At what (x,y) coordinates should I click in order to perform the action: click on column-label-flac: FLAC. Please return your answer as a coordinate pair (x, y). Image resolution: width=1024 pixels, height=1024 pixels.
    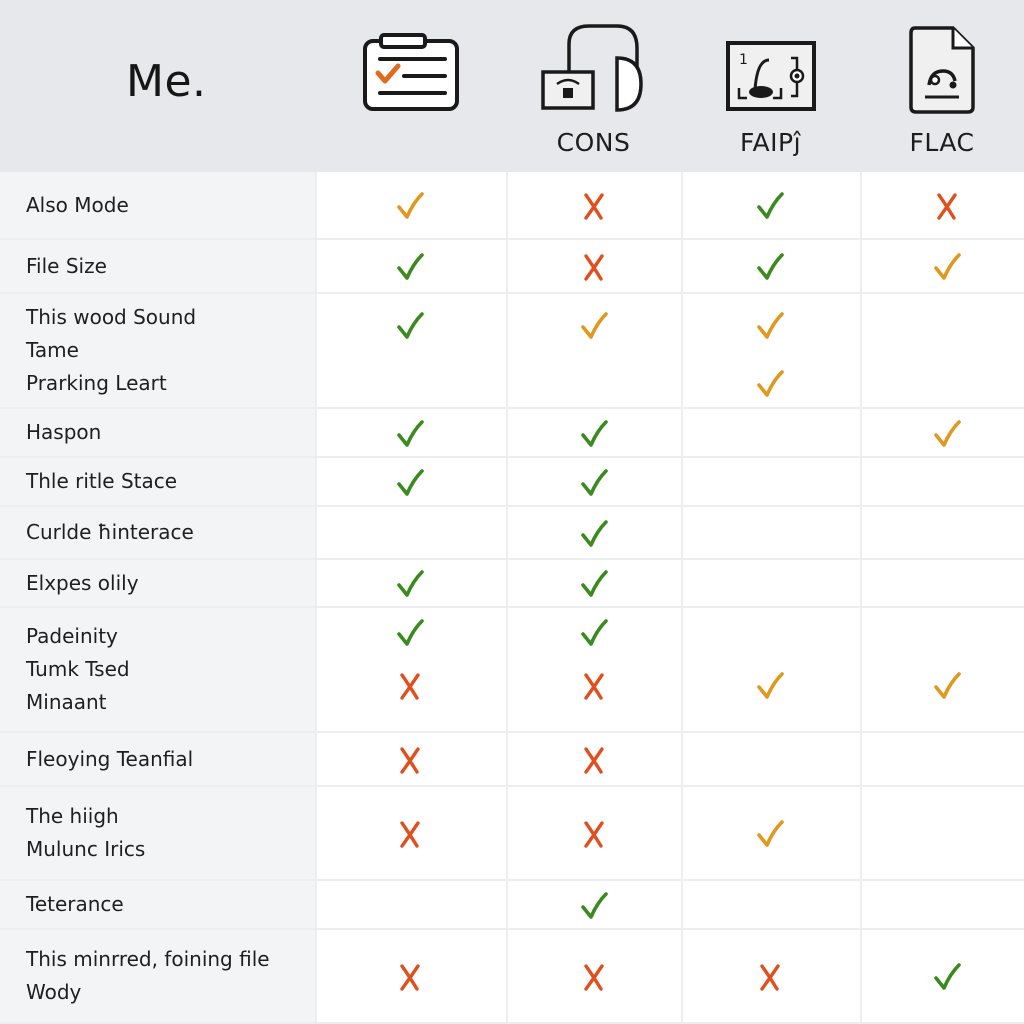
    Looking at the image, I should click on (942, 142).